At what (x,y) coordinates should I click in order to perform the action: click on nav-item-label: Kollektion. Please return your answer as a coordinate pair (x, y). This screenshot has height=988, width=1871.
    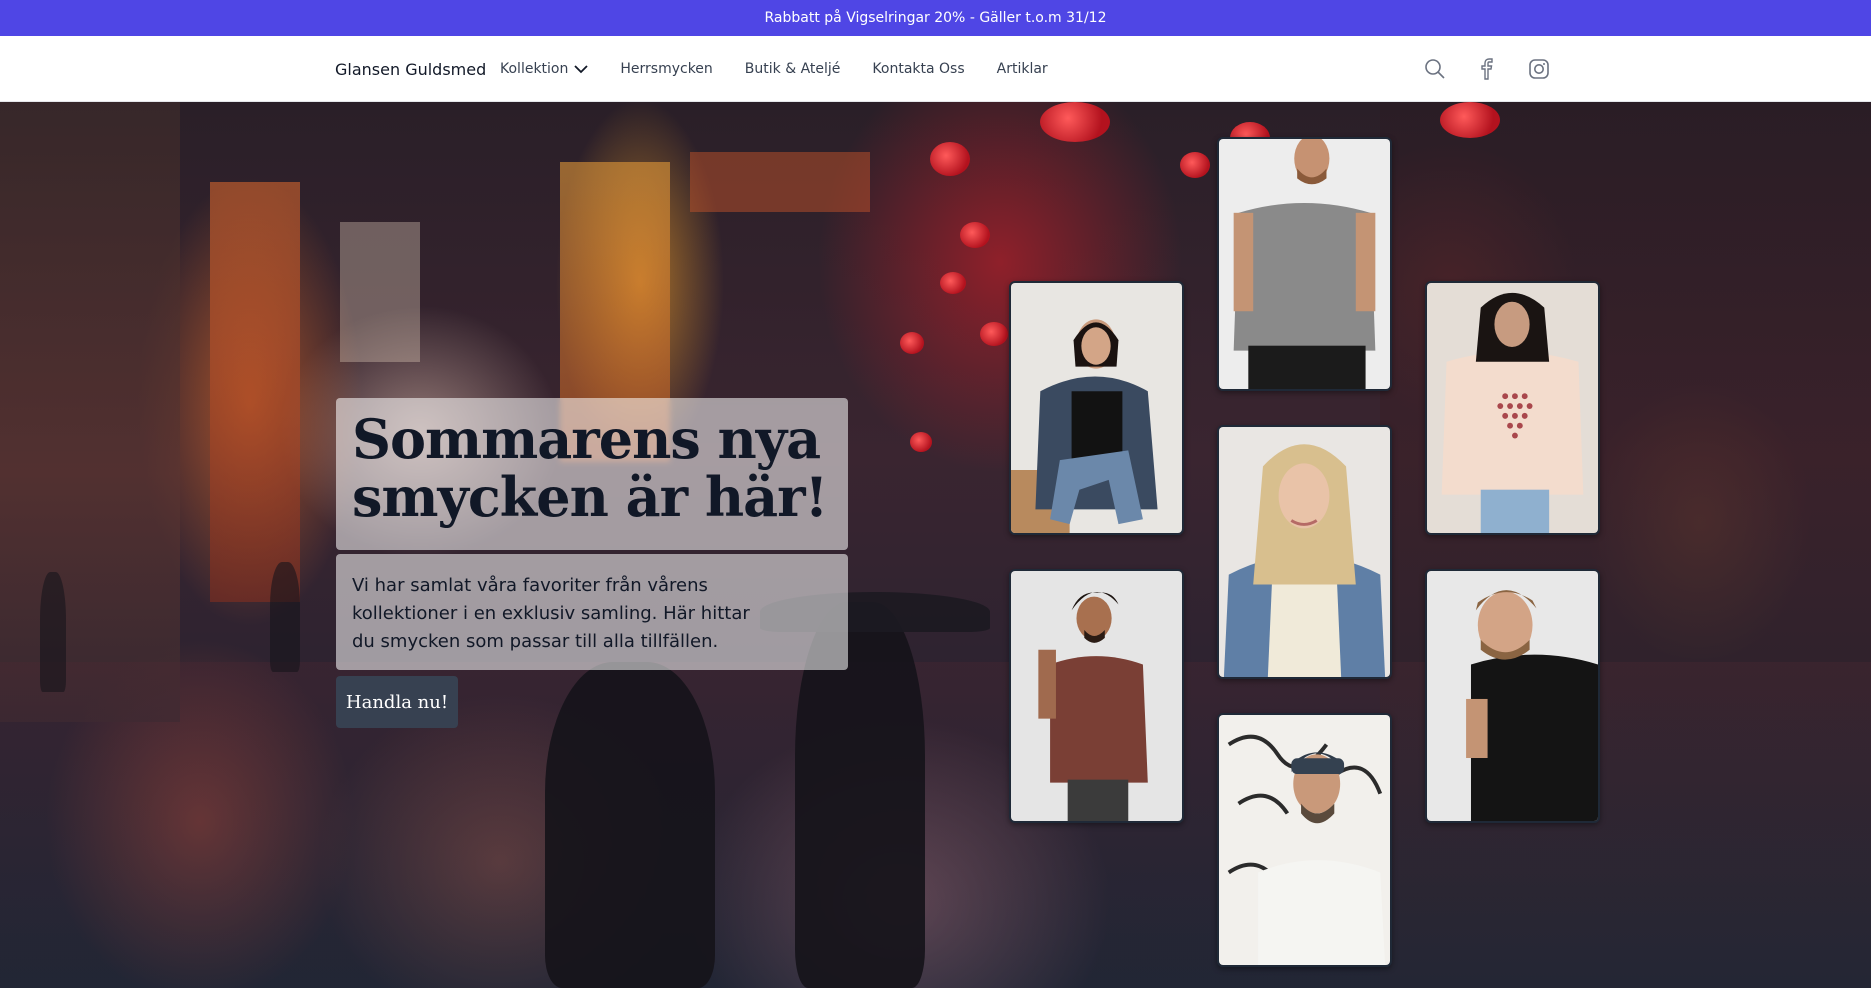
    Looking at the image, I should click on (534, 69).